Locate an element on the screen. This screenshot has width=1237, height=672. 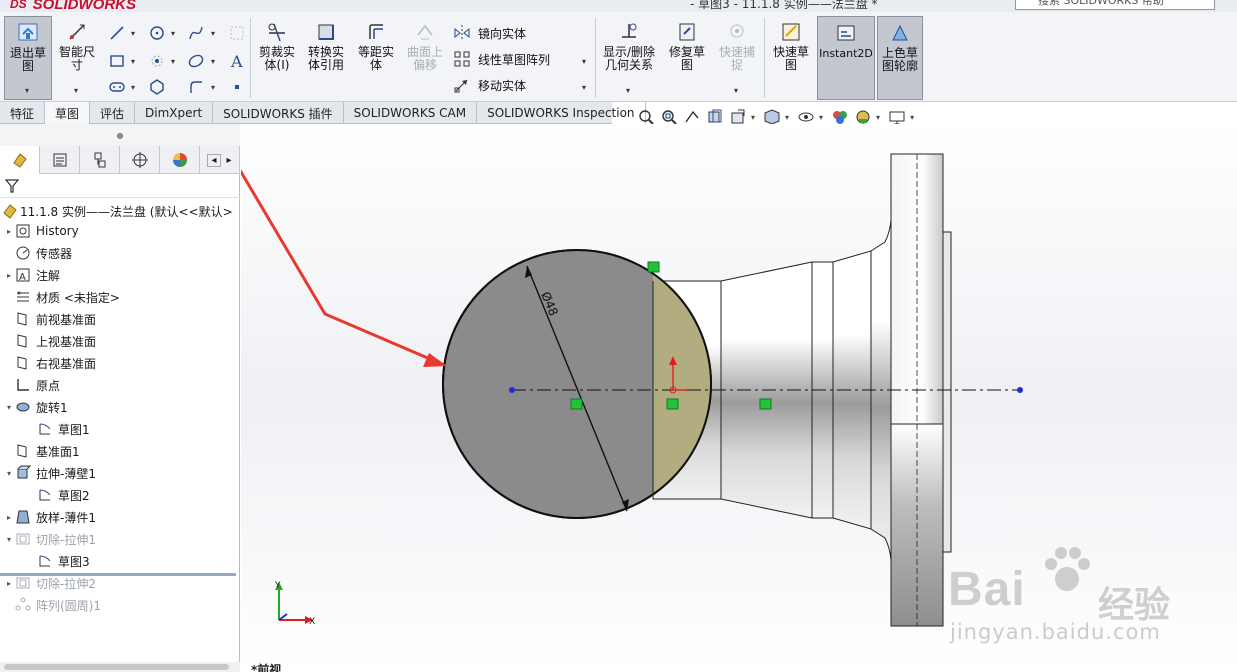
tree-item: ▾ 拉伸-薄壁1 is located at coordinates (50, 473).